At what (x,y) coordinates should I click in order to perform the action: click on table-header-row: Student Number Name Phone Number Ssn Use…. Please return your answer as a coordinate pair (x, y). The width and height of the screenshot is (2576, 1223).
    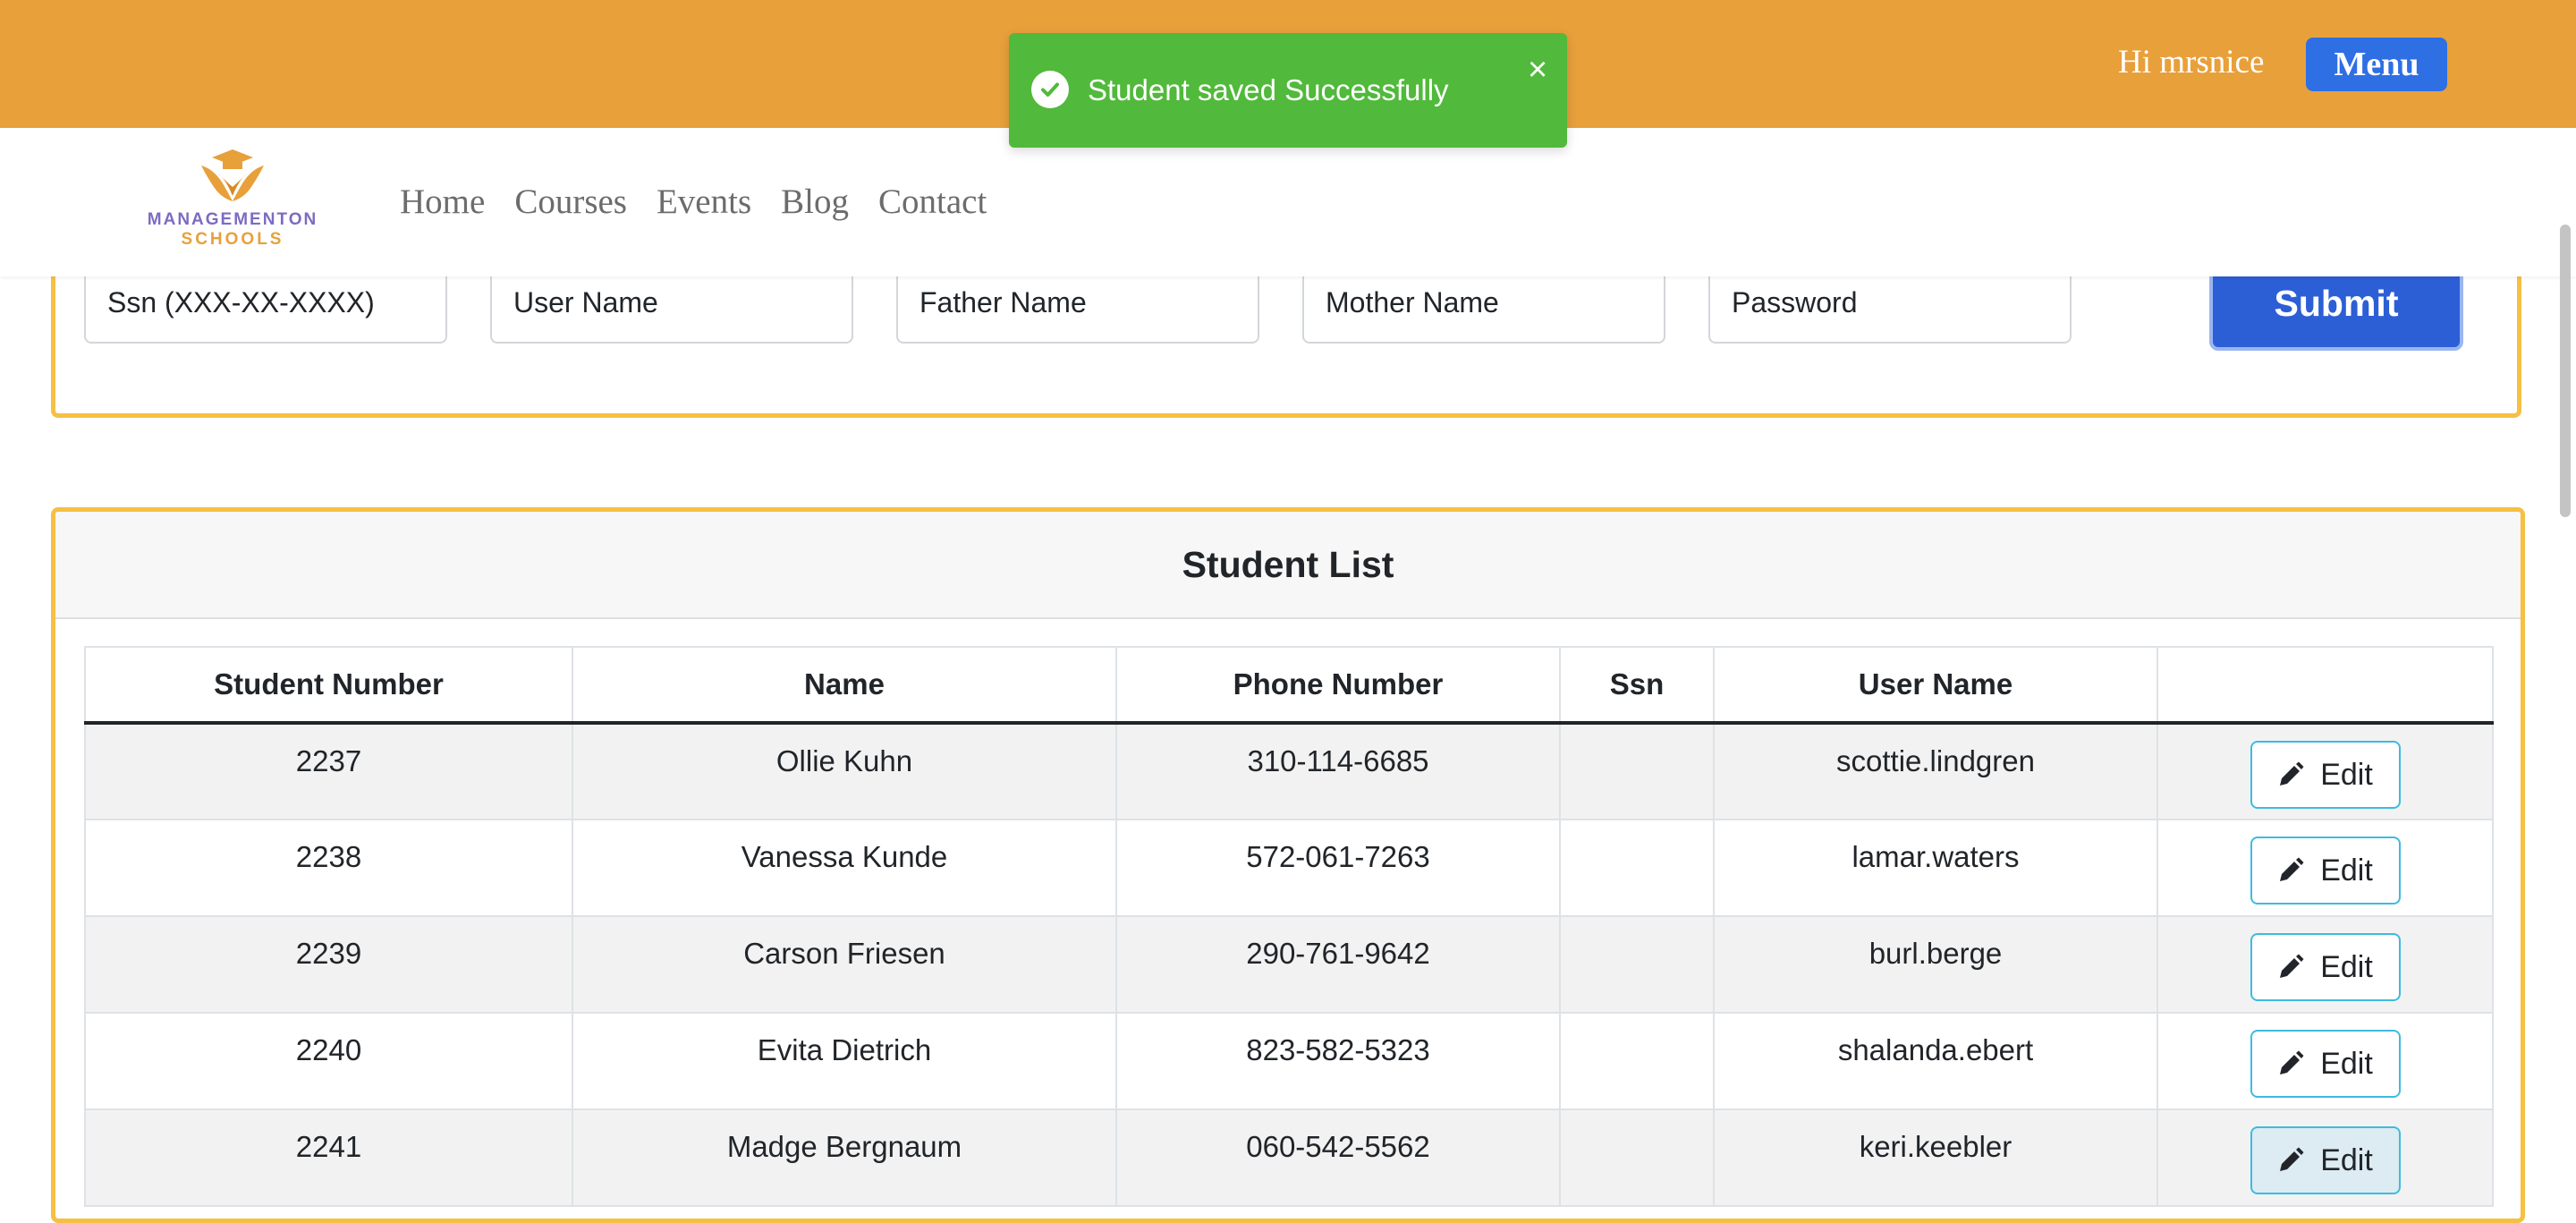
    Looking at the image, I should click on (1289, 685).